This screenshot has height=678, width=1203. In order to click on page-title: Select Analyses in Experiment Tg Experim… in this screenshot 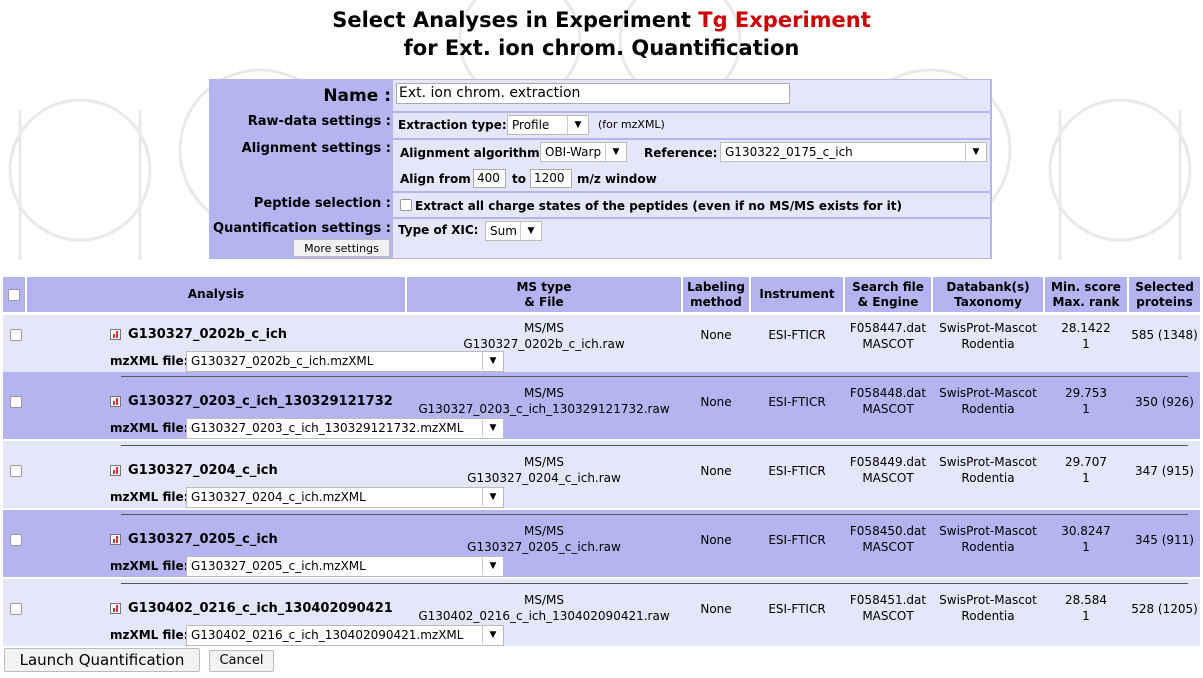, I will do `click(601, 20)`.